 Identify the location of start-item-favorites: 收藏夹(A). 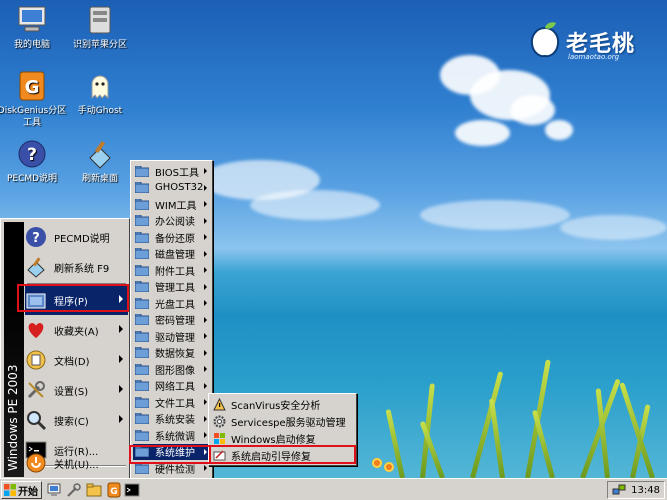
(76, 330).